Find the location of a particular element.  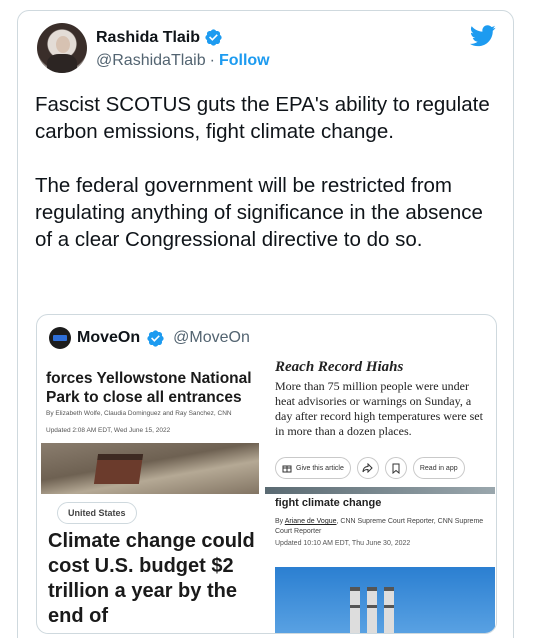

flood-photo is located at coordinates (150, 468).